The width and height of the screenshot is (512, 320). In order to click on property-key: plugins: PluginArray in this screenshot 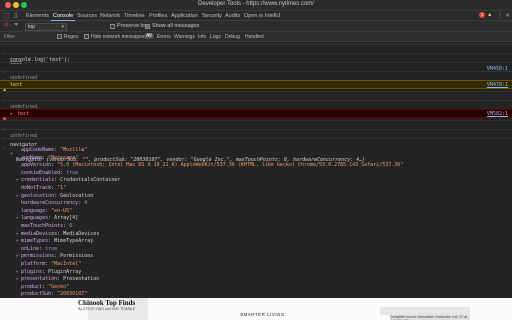, I will do `click(51, 271)`.